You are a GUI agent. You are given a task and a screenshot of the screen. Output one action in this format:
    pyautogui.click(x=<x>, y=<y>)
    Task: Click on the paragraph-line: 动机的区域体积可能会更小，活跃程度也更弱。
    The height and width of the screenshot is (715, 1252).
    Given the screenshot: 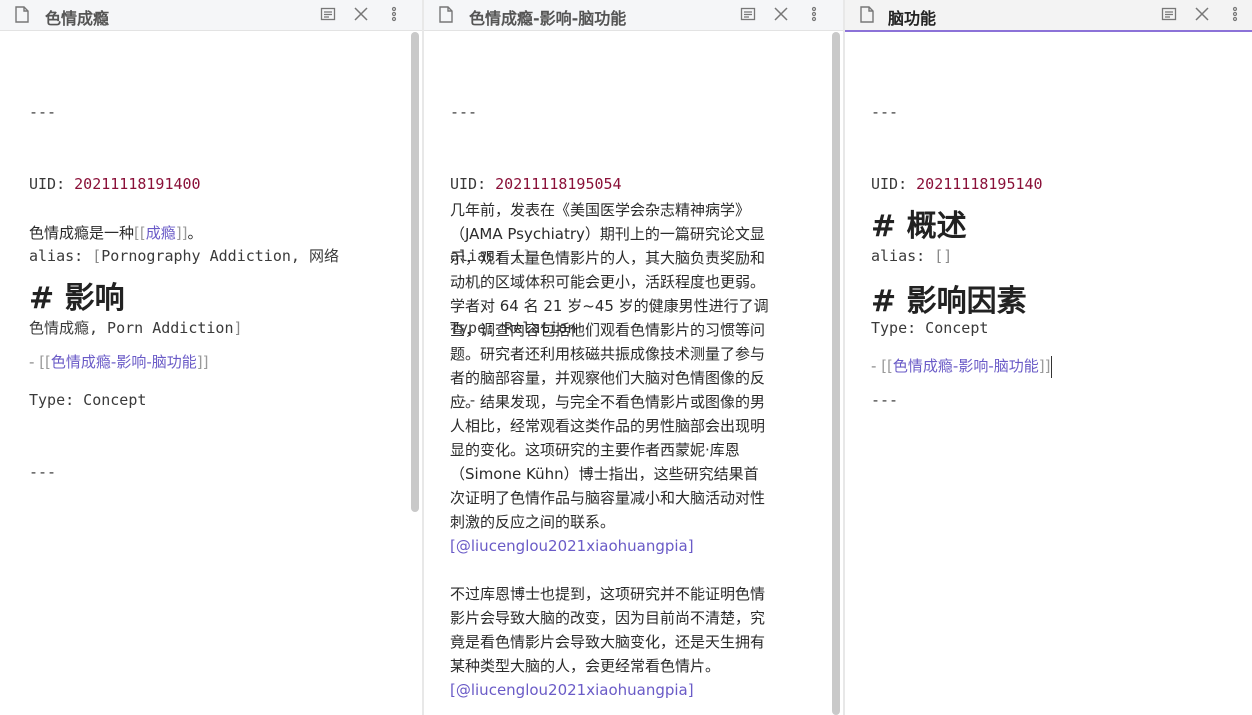 What is the action you would take?
    pyautogui.click(x=608, y=282)
    